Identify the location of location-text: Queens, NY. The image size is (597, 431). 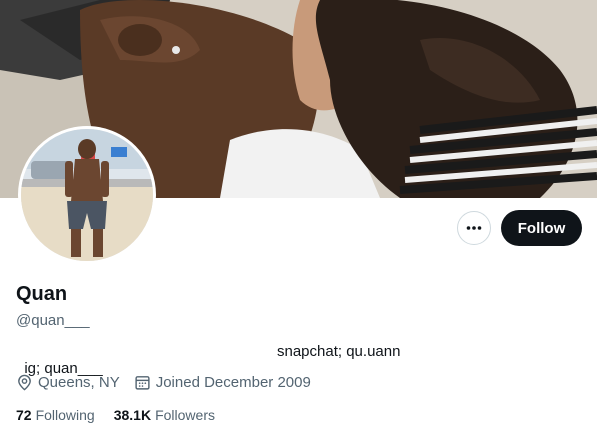
(79, 382).